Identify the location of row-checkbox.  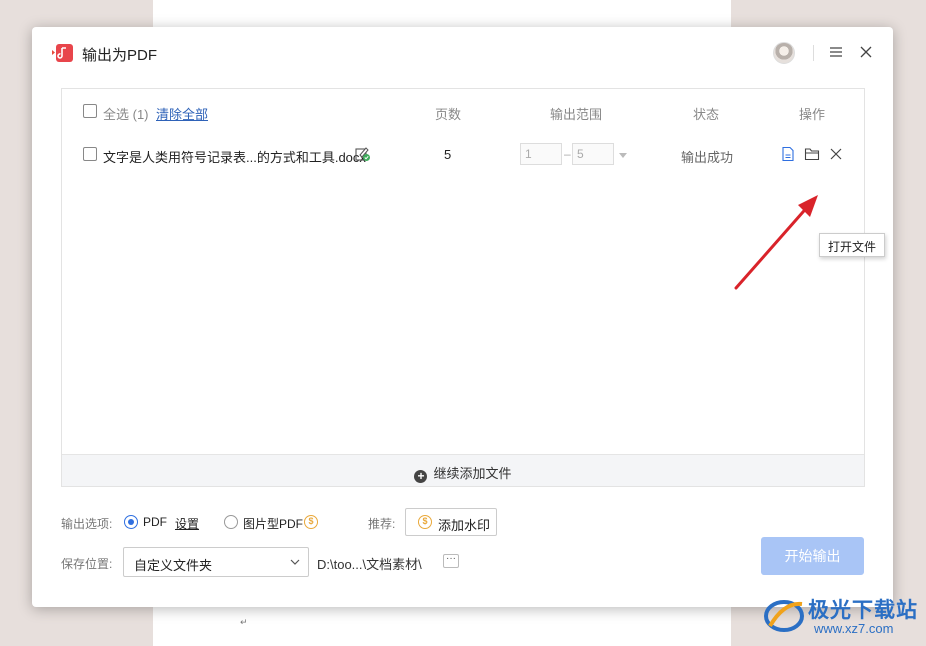
(90, 154).